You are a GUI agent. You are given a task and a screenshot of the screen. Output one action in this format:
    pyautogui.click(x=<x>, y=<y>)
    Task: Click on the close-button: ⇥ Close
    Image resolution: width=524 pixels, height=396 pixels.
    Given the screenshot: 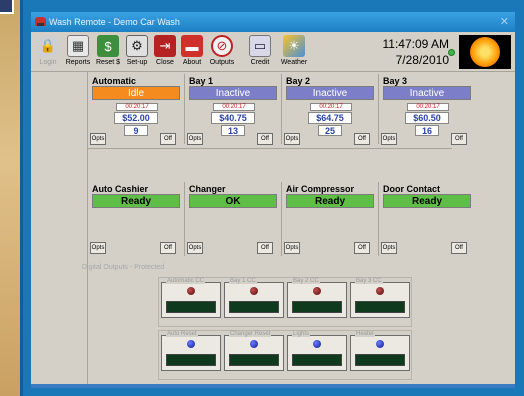 What is the action you would take?
    pyautogui.click(x=165, y=51)
    